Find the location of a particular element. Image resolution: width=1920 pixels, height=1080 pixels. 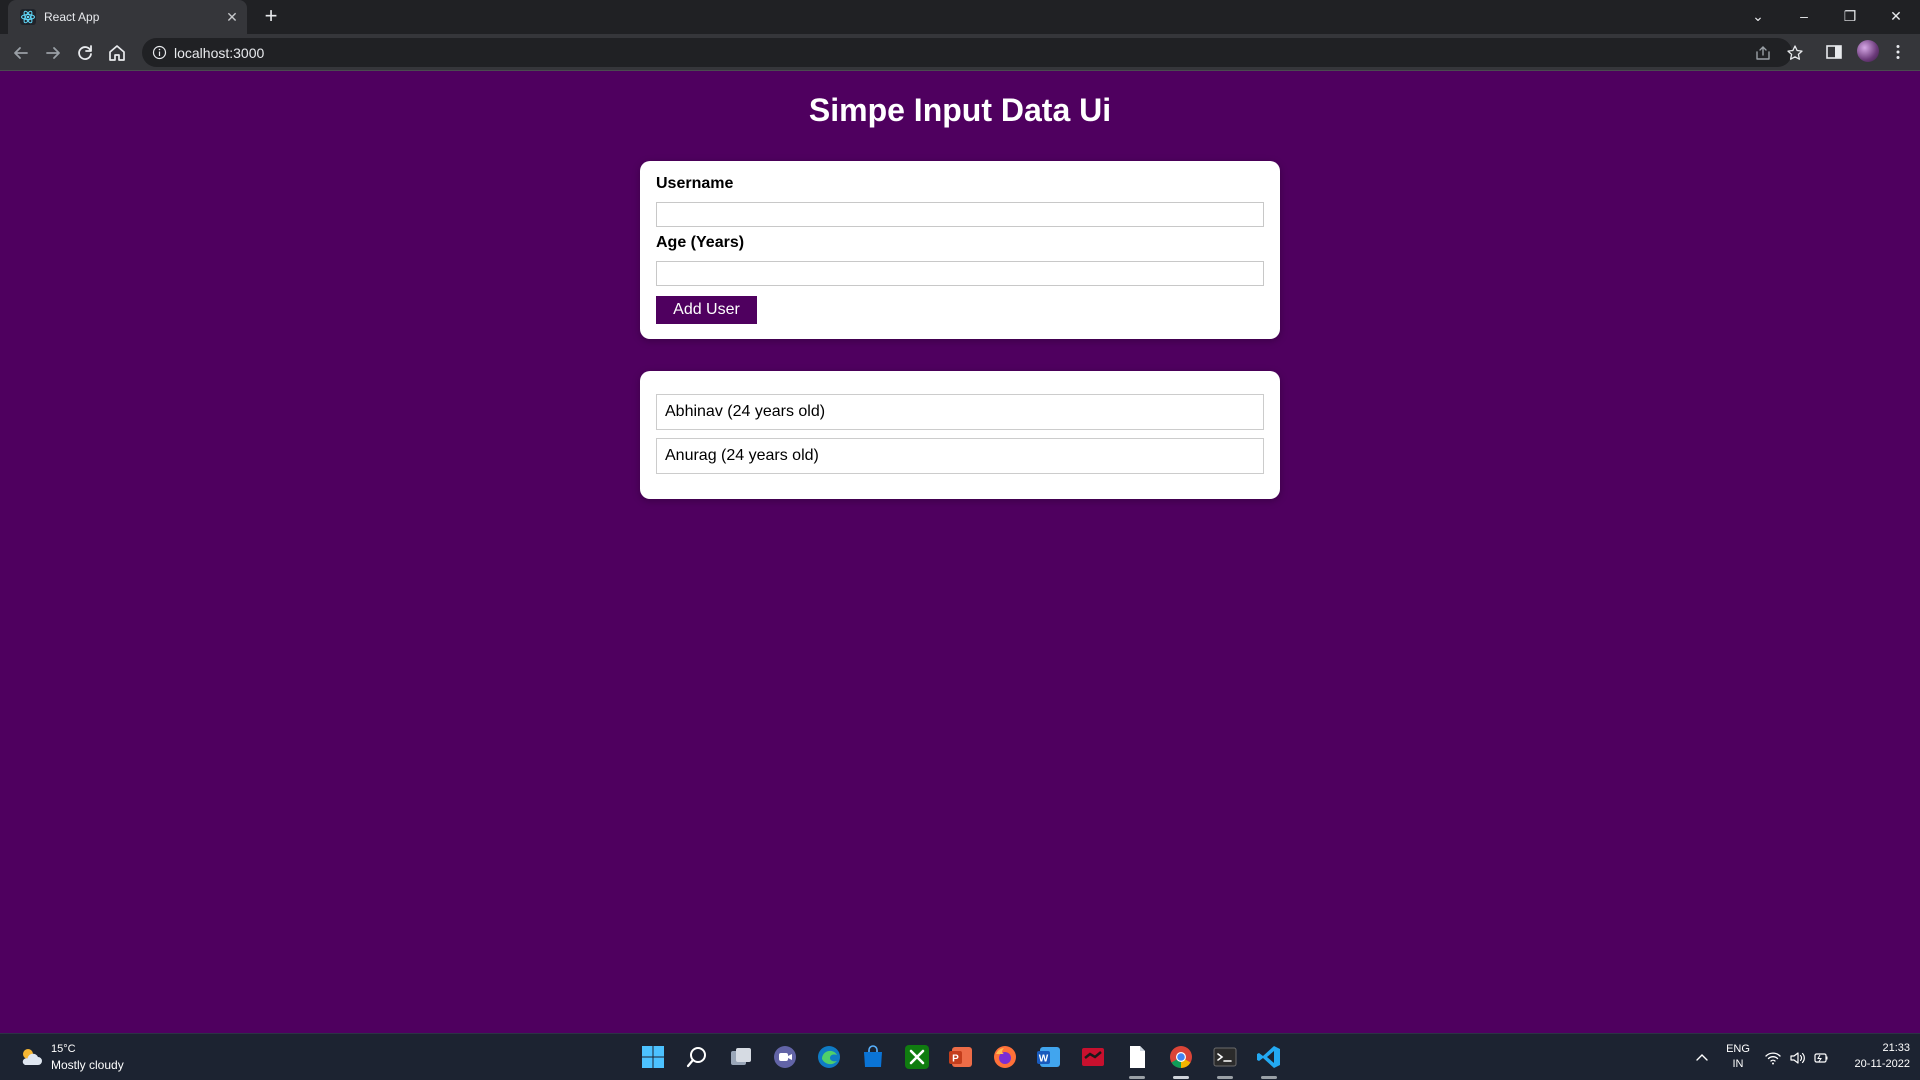

add-user-button: Add User is located at coordinates (706, 310).